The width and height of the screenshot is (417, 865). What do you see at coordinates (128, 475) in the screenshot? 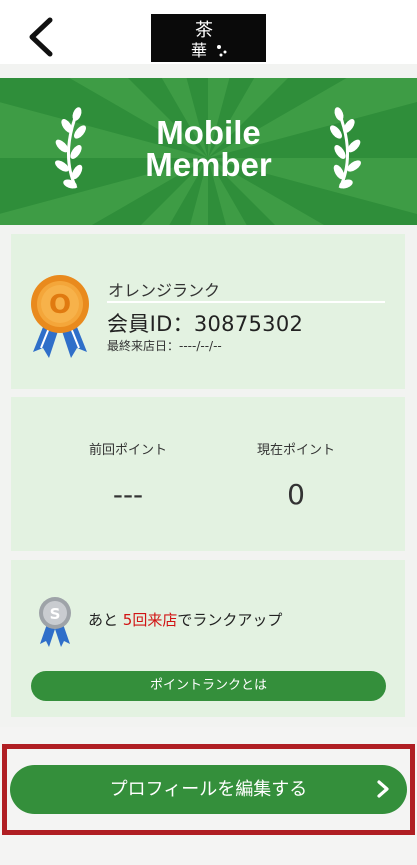
I see `previous-points: 前回ポイント ---` at bounding box center [128, 475].